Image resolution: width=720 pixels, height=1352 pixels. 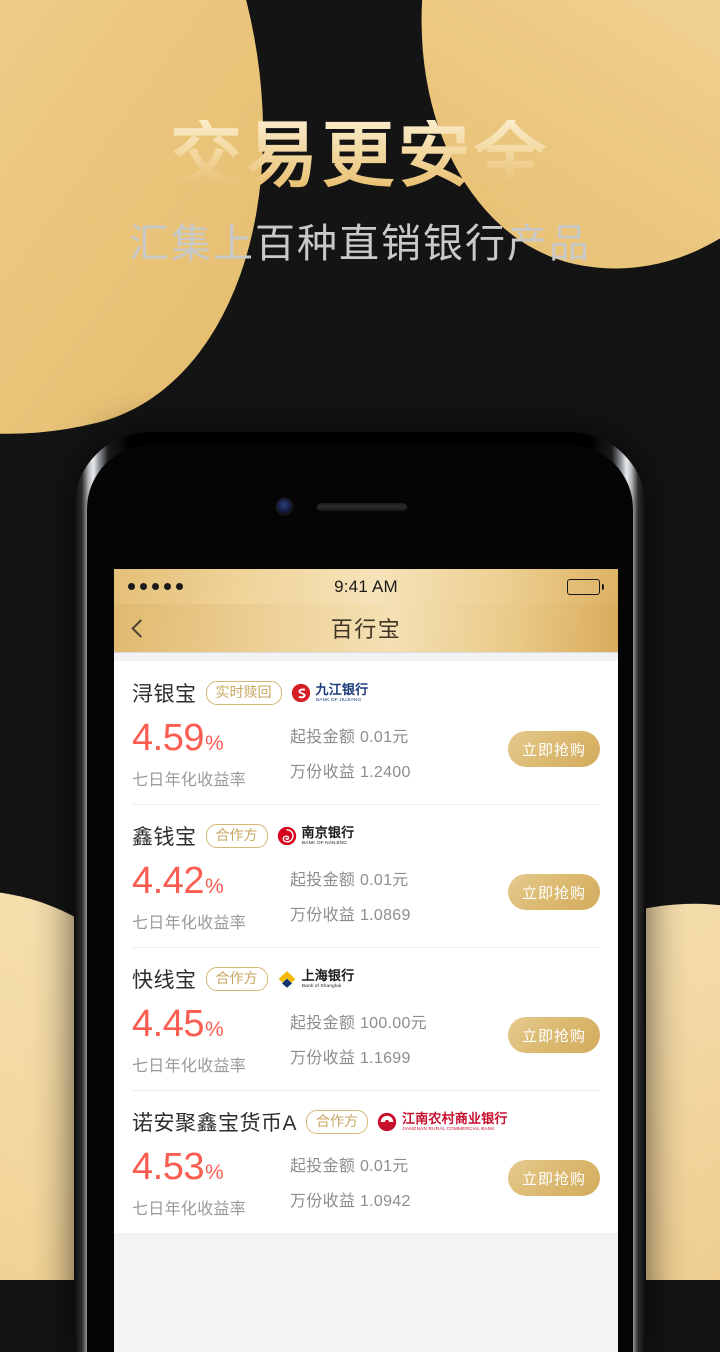 What do you see at coordinates (164, 837) in the screenshot?
I see `product-name: 鑫钱宝` at bounding box center [164, 837].